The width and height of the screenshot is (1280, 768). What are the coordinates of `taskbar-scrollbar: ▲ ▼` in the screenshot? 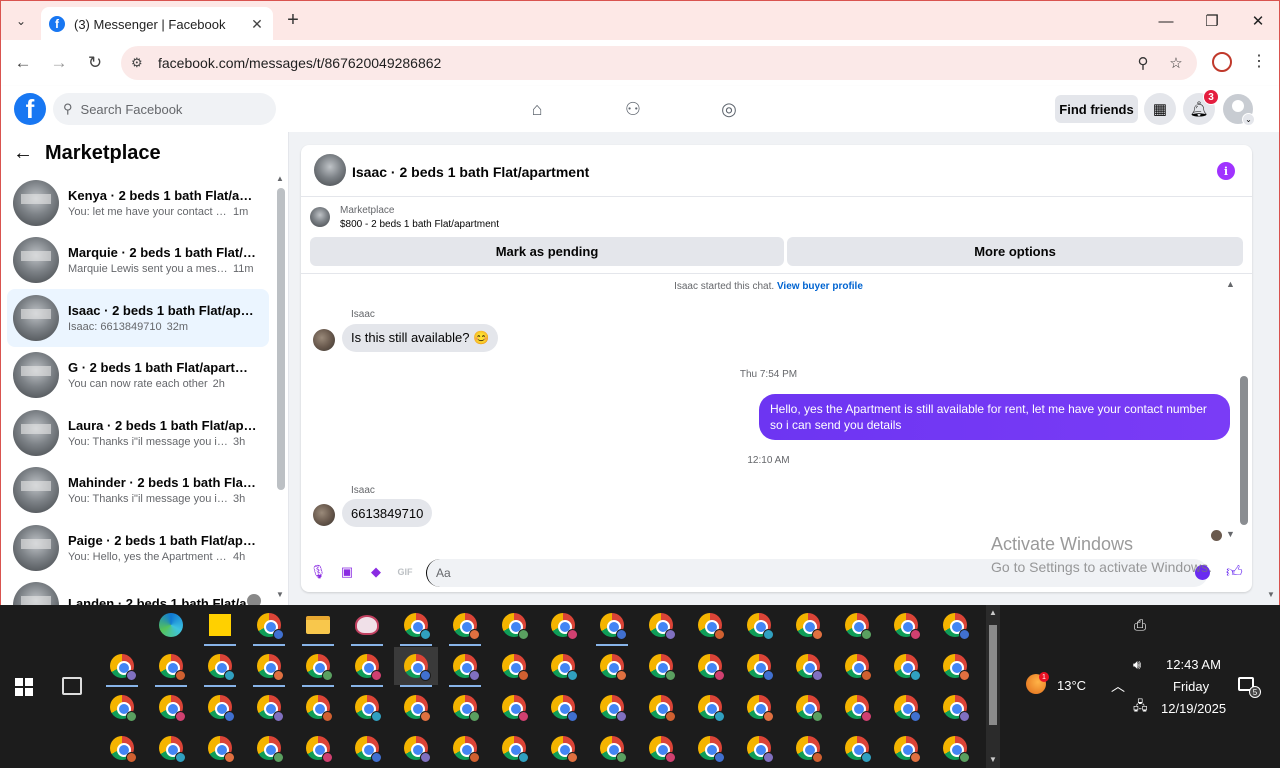 It's located at (993, 686).